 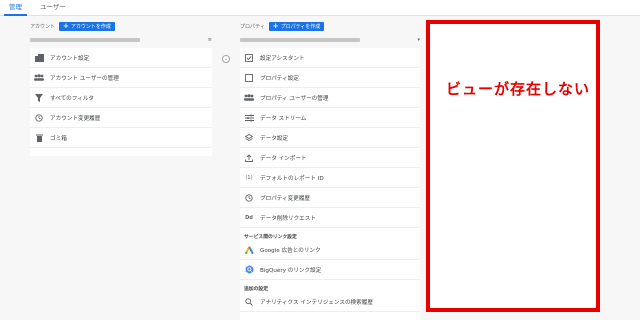 What do you see at coordinates (249, 270) in the screenshot?
I see `bigquery-icon` at bounding box center [249, 270].